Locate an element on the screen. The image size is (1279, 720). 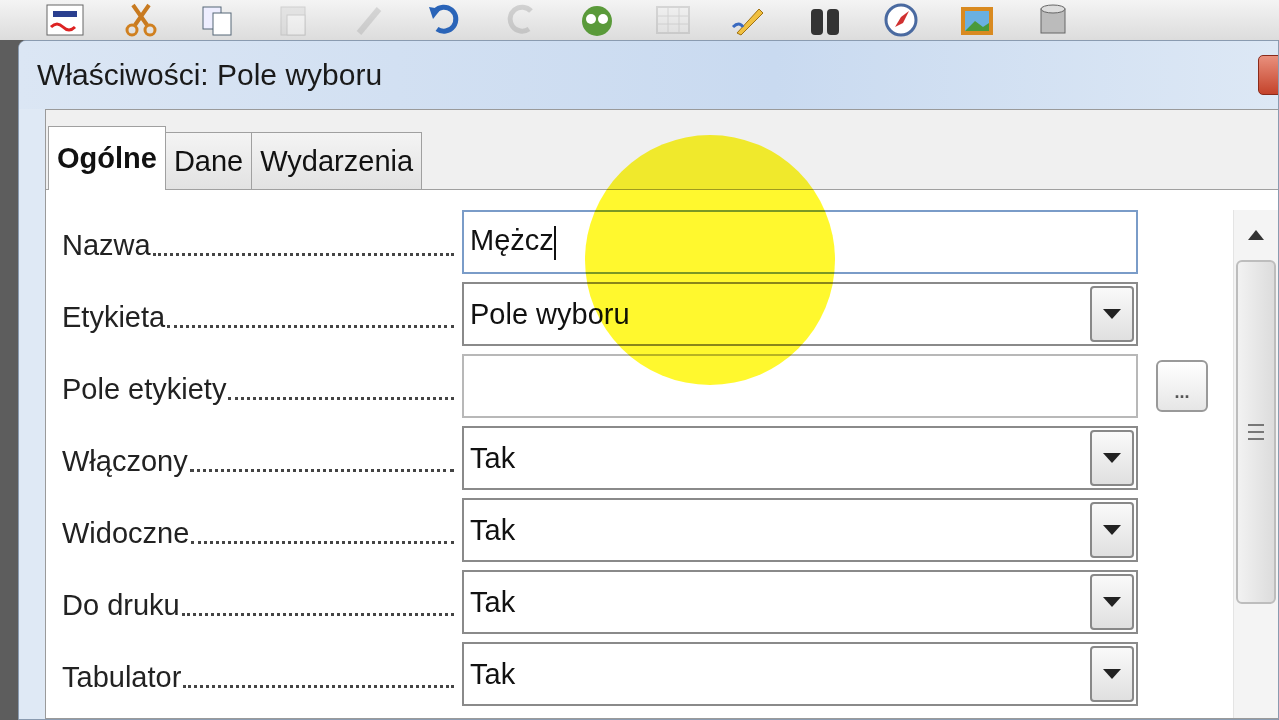
property-label: Pole etykiety is located at coordinates (144, 389).